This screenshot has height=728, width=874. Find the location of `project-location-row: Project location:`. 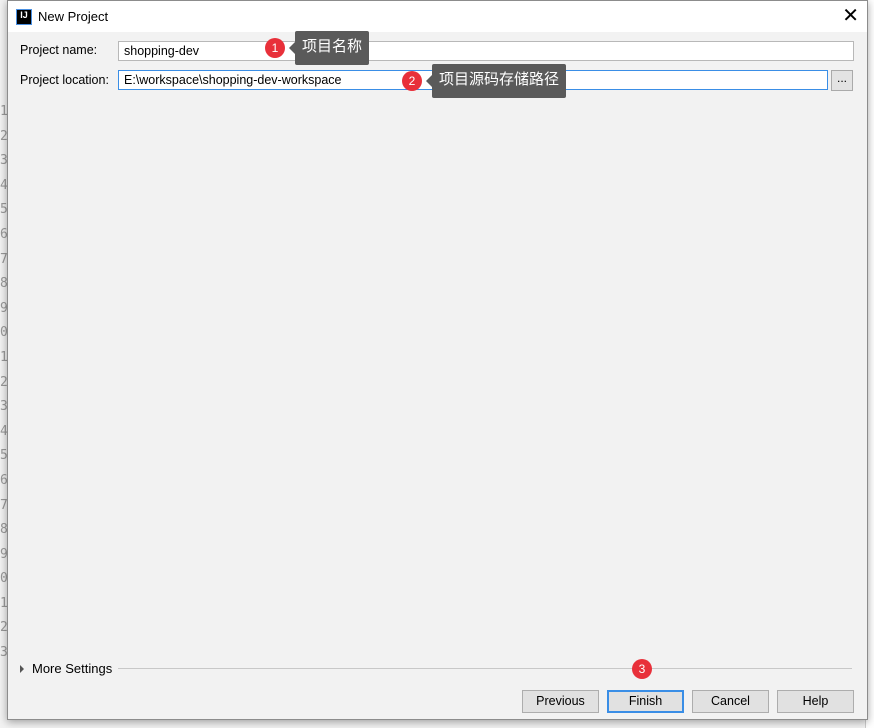

project-location-row: Project location: is located at coordinates (69, 80).